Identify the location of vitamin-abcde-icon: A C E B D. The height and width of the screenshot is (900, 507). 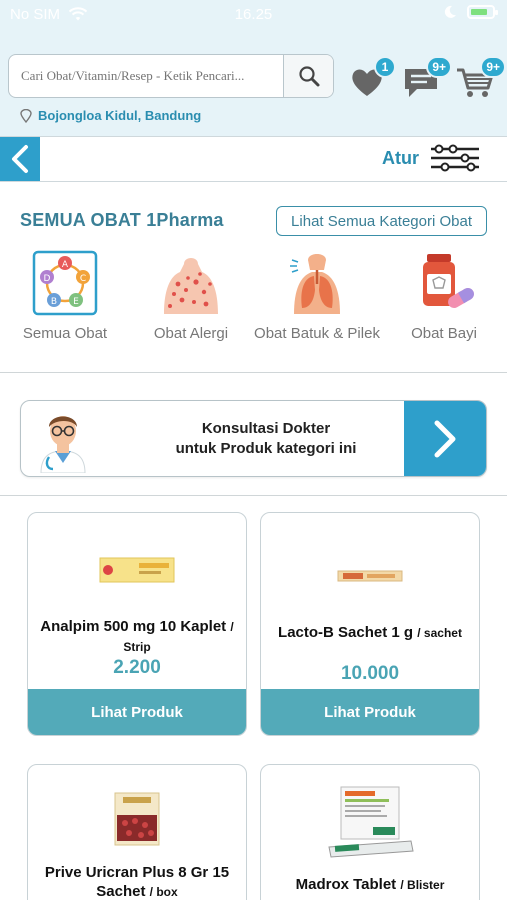
(65, 283).